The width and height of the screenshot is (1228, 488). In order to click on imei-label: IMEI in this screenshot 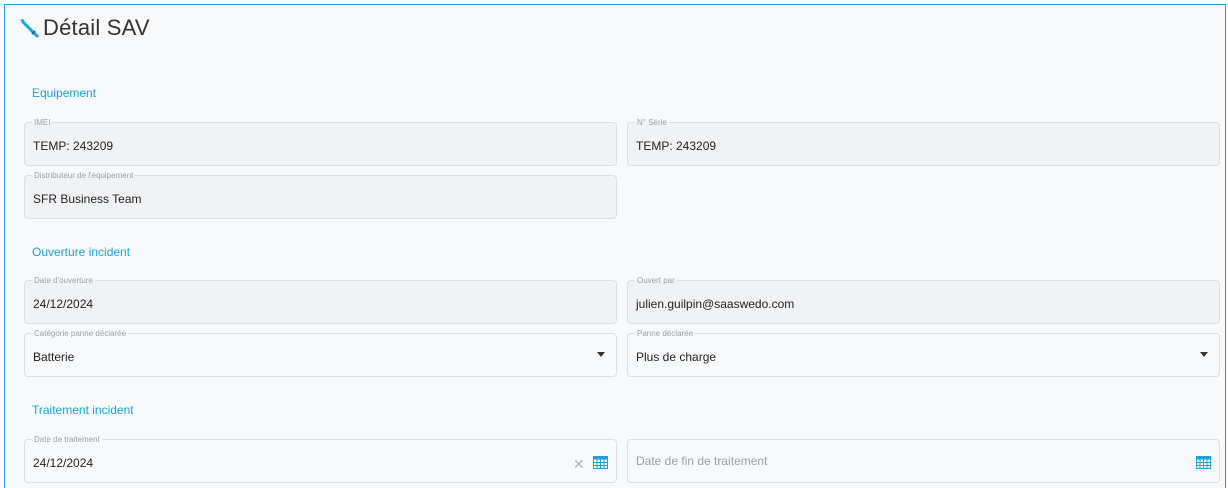, I will do `click(42, 122)`.